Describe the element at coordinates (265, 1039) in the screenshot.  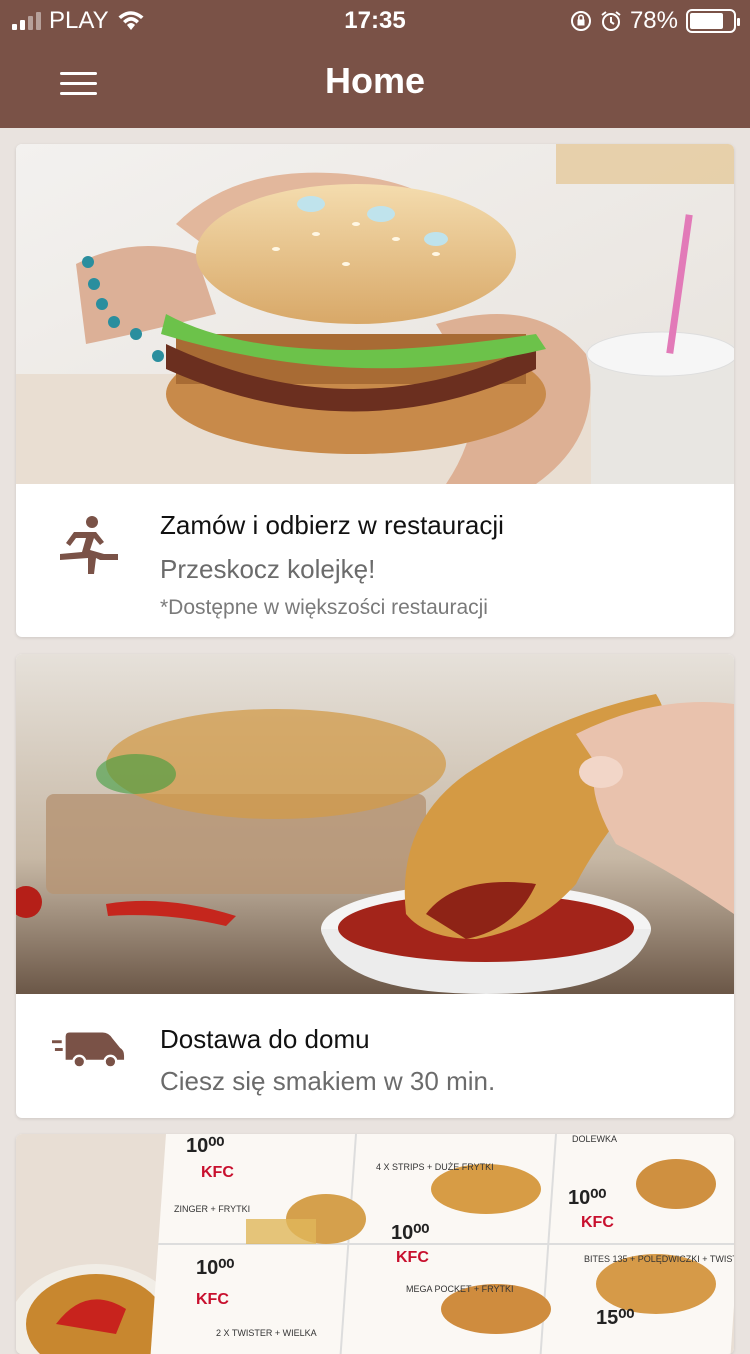
I see `card-title: Dostawa do domu` at that location.